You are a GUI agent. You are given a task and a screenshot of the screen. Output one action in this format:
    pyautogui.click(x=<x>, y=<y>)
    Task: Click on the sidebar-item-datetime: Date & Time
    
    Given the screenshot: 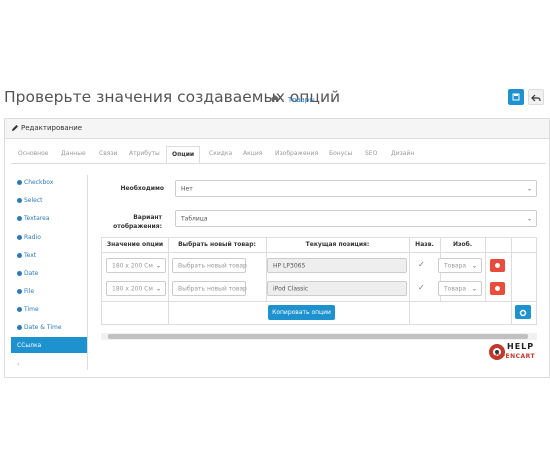 What is the action you would take?
    pyautogui.click(x=49, y=327)
    